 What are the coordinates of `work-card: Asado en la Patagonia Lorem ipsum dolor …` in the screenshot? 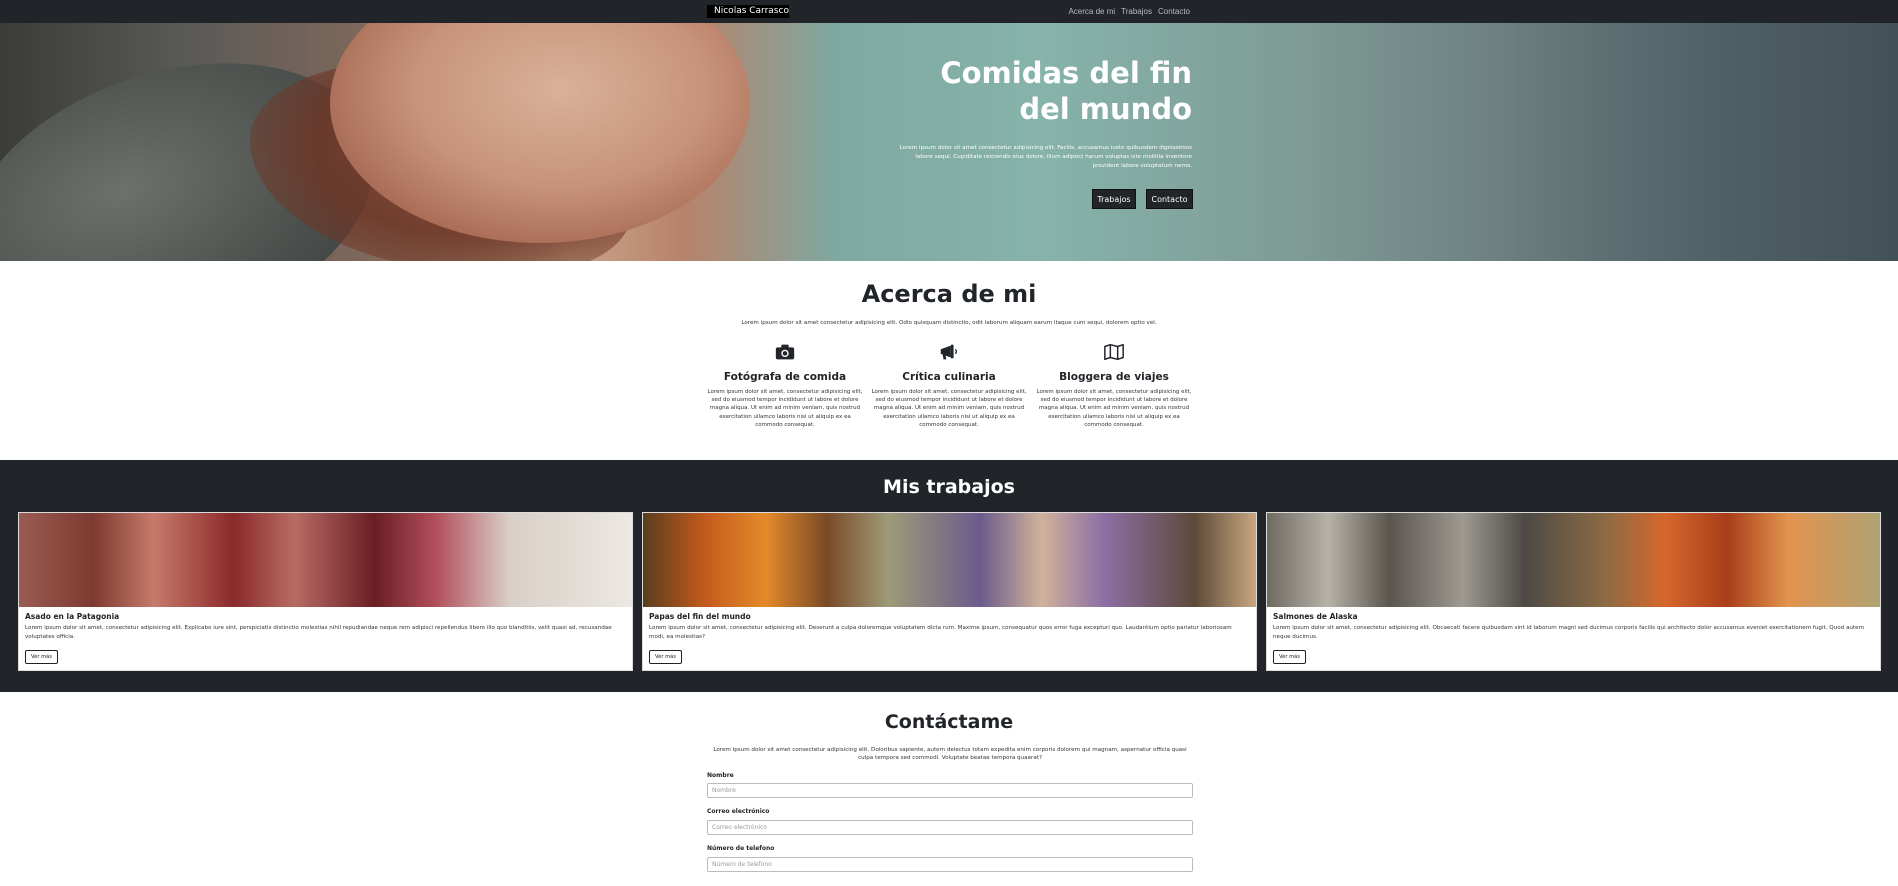 It's located at (325, 591).